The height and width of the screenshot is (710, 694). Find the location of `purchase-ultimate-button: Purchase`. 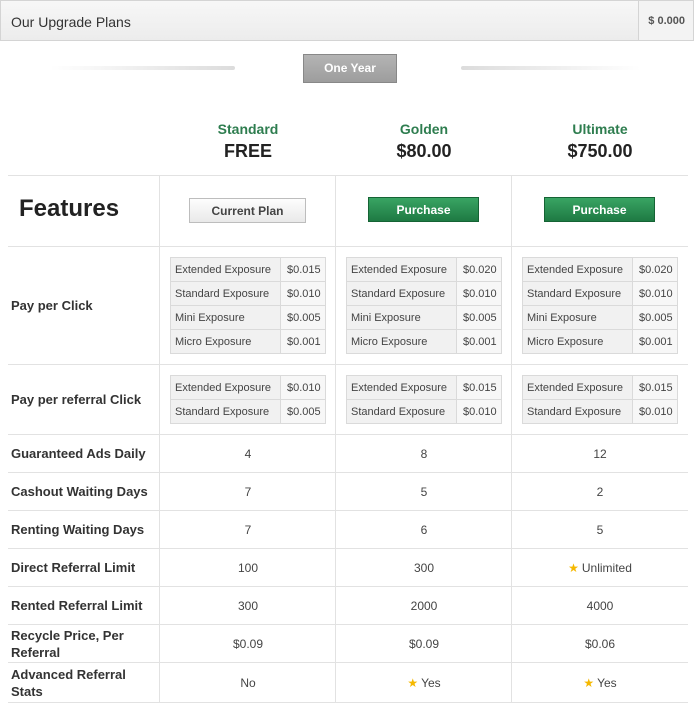

purchase-ultimate-button: Purchase is located at coordinates (599, 209).